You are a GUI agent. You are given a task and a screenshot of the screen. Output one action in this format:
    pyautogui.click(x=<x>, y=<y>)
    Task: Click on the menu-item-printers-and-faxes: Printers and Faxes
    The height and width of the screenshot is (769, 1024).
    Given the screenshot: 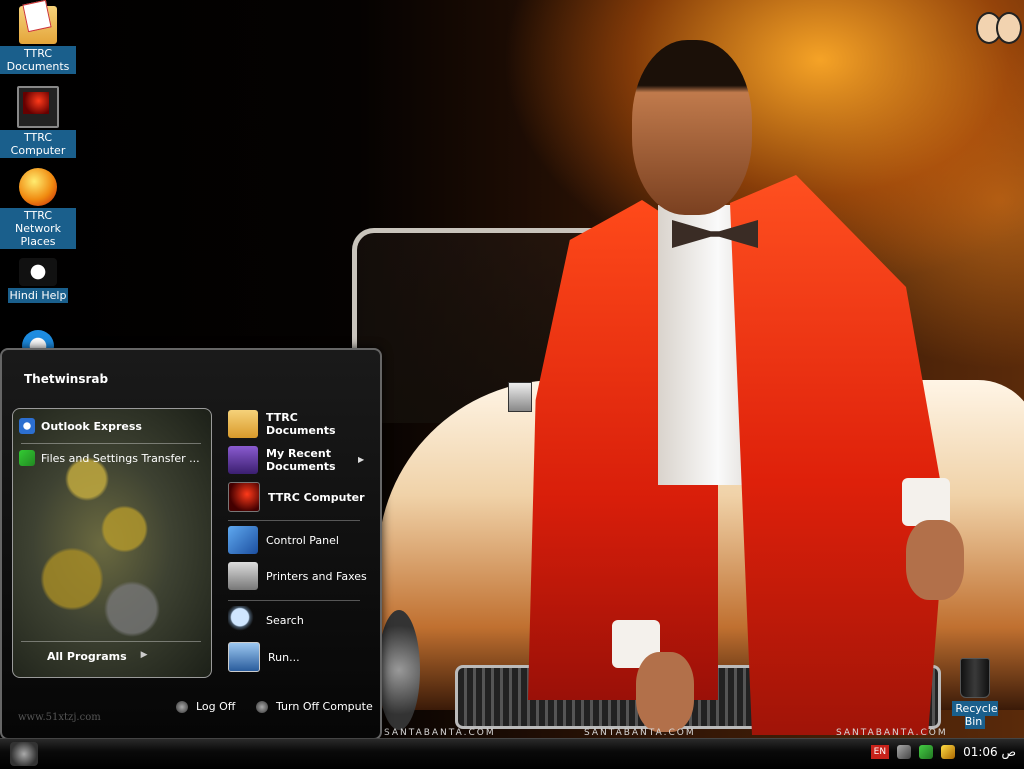 What is the action you would take?
    pyautogui.click(x=297, y=576)
    